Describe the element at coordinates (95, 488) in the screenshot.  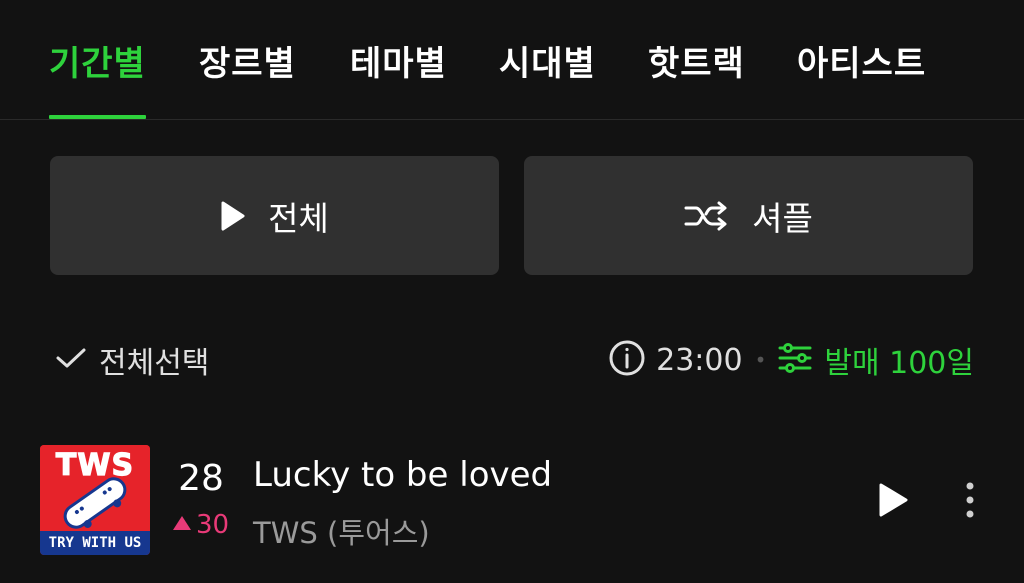
I see `album-art-graphic: TWS` at that location.